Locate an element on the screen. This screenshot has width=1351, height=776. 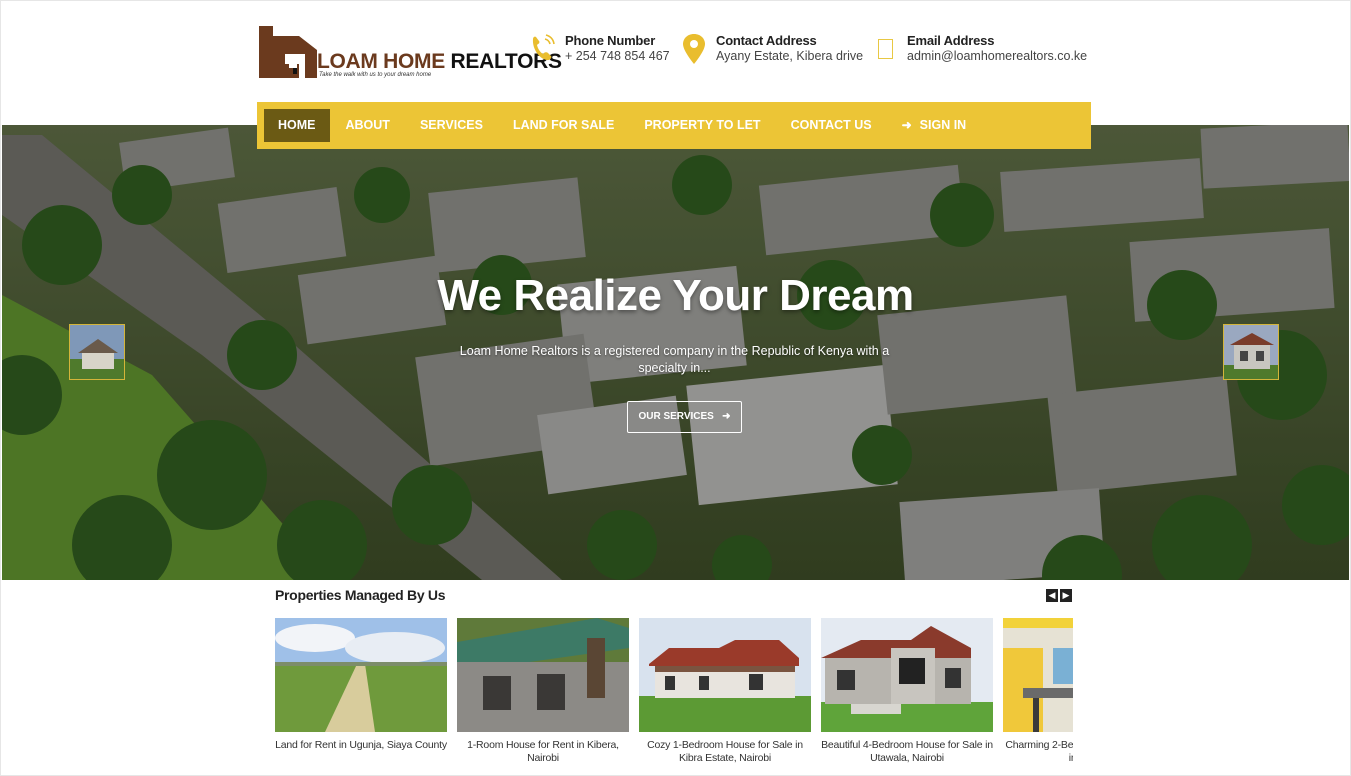
nav-about: ABOUT is located at coordinates (368, 125).